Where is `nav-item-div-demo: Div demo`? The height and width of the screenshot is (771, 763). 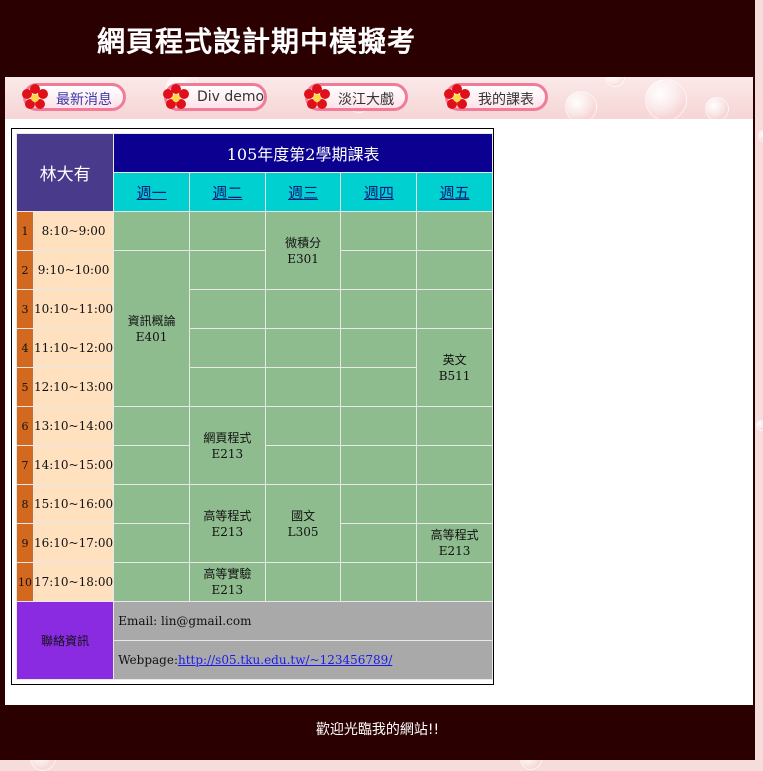 nav-item-div-demo: Div demo is located at coordinates (215, 97).